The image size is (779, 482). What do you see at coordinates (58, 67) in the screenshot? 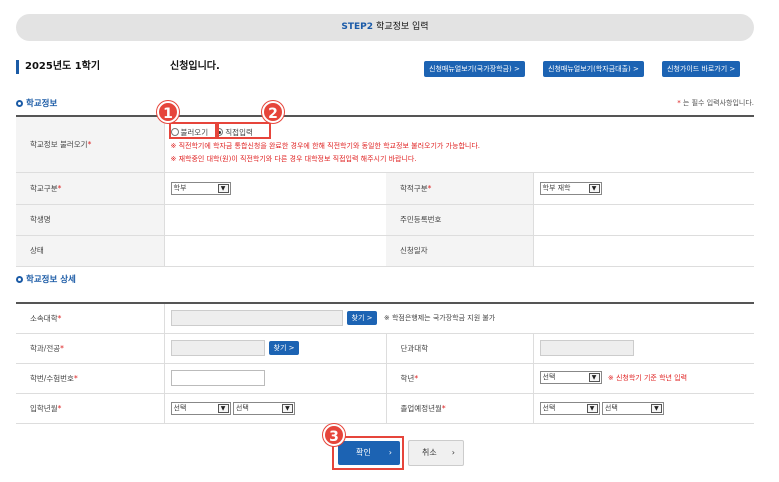
I see `semester-title: 2025년도 1학기` at bounding box center [58, 67].